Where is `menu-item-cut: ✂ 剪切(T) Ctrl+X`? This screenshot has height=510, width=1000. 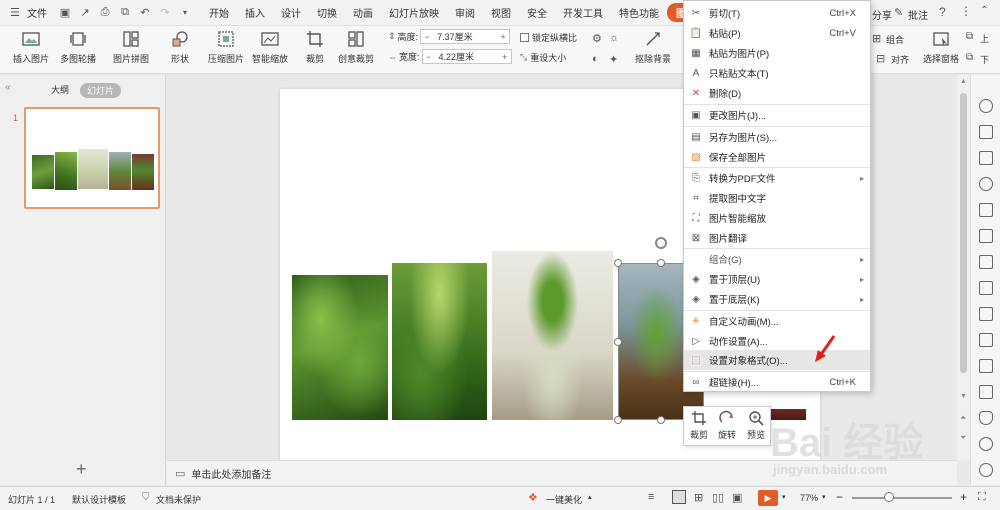
menu-item-cut: ✂ 剪切(T) Ctrl+X is located at coordinates (777, 13).